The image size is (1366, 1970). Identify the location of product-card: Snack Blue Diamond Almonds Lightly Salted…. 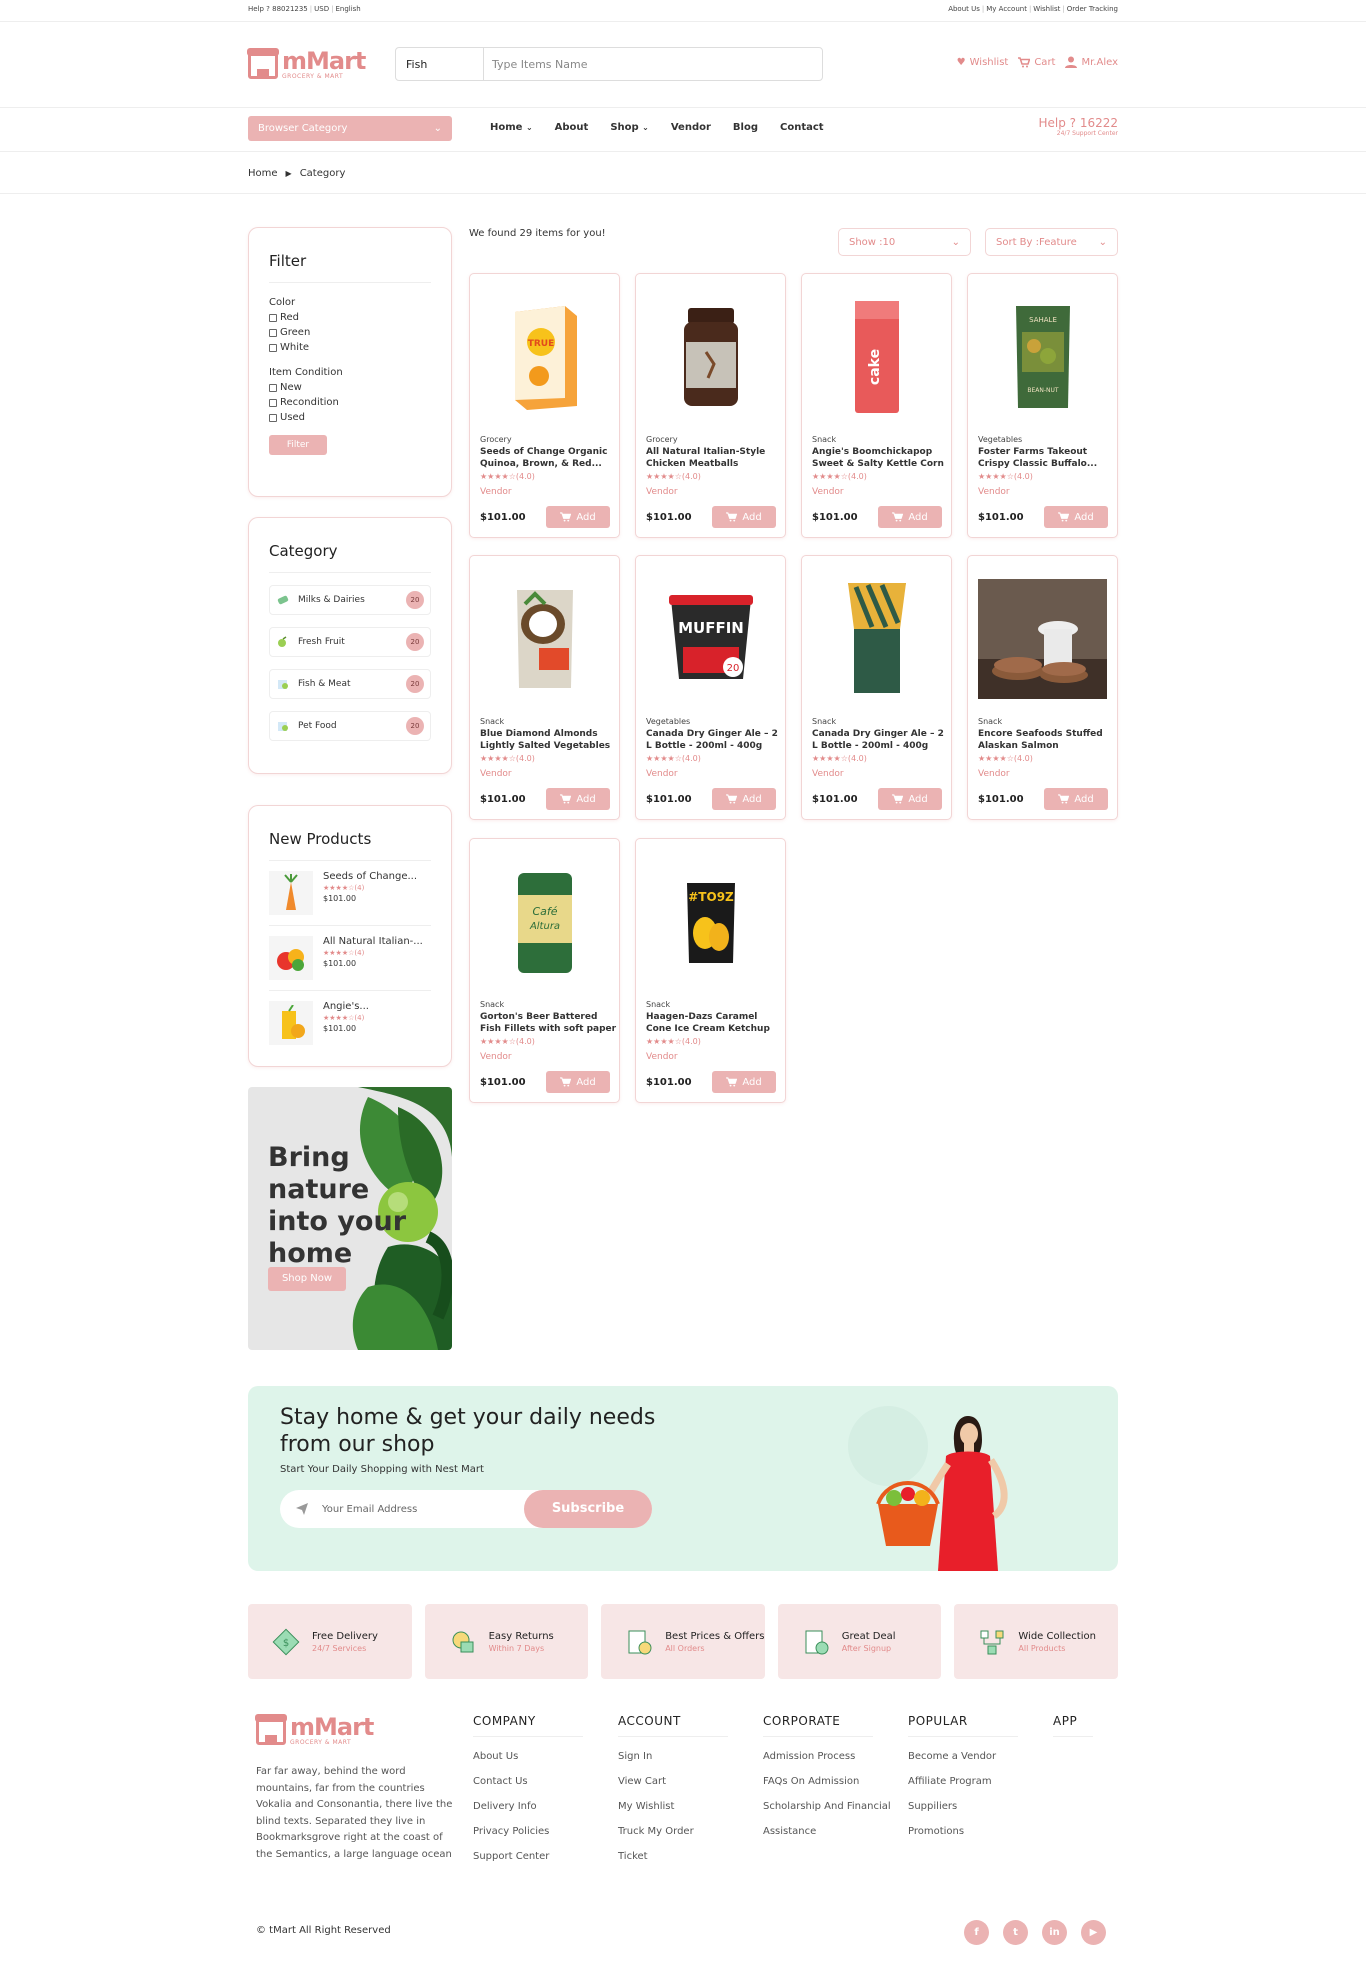
(544, 687).